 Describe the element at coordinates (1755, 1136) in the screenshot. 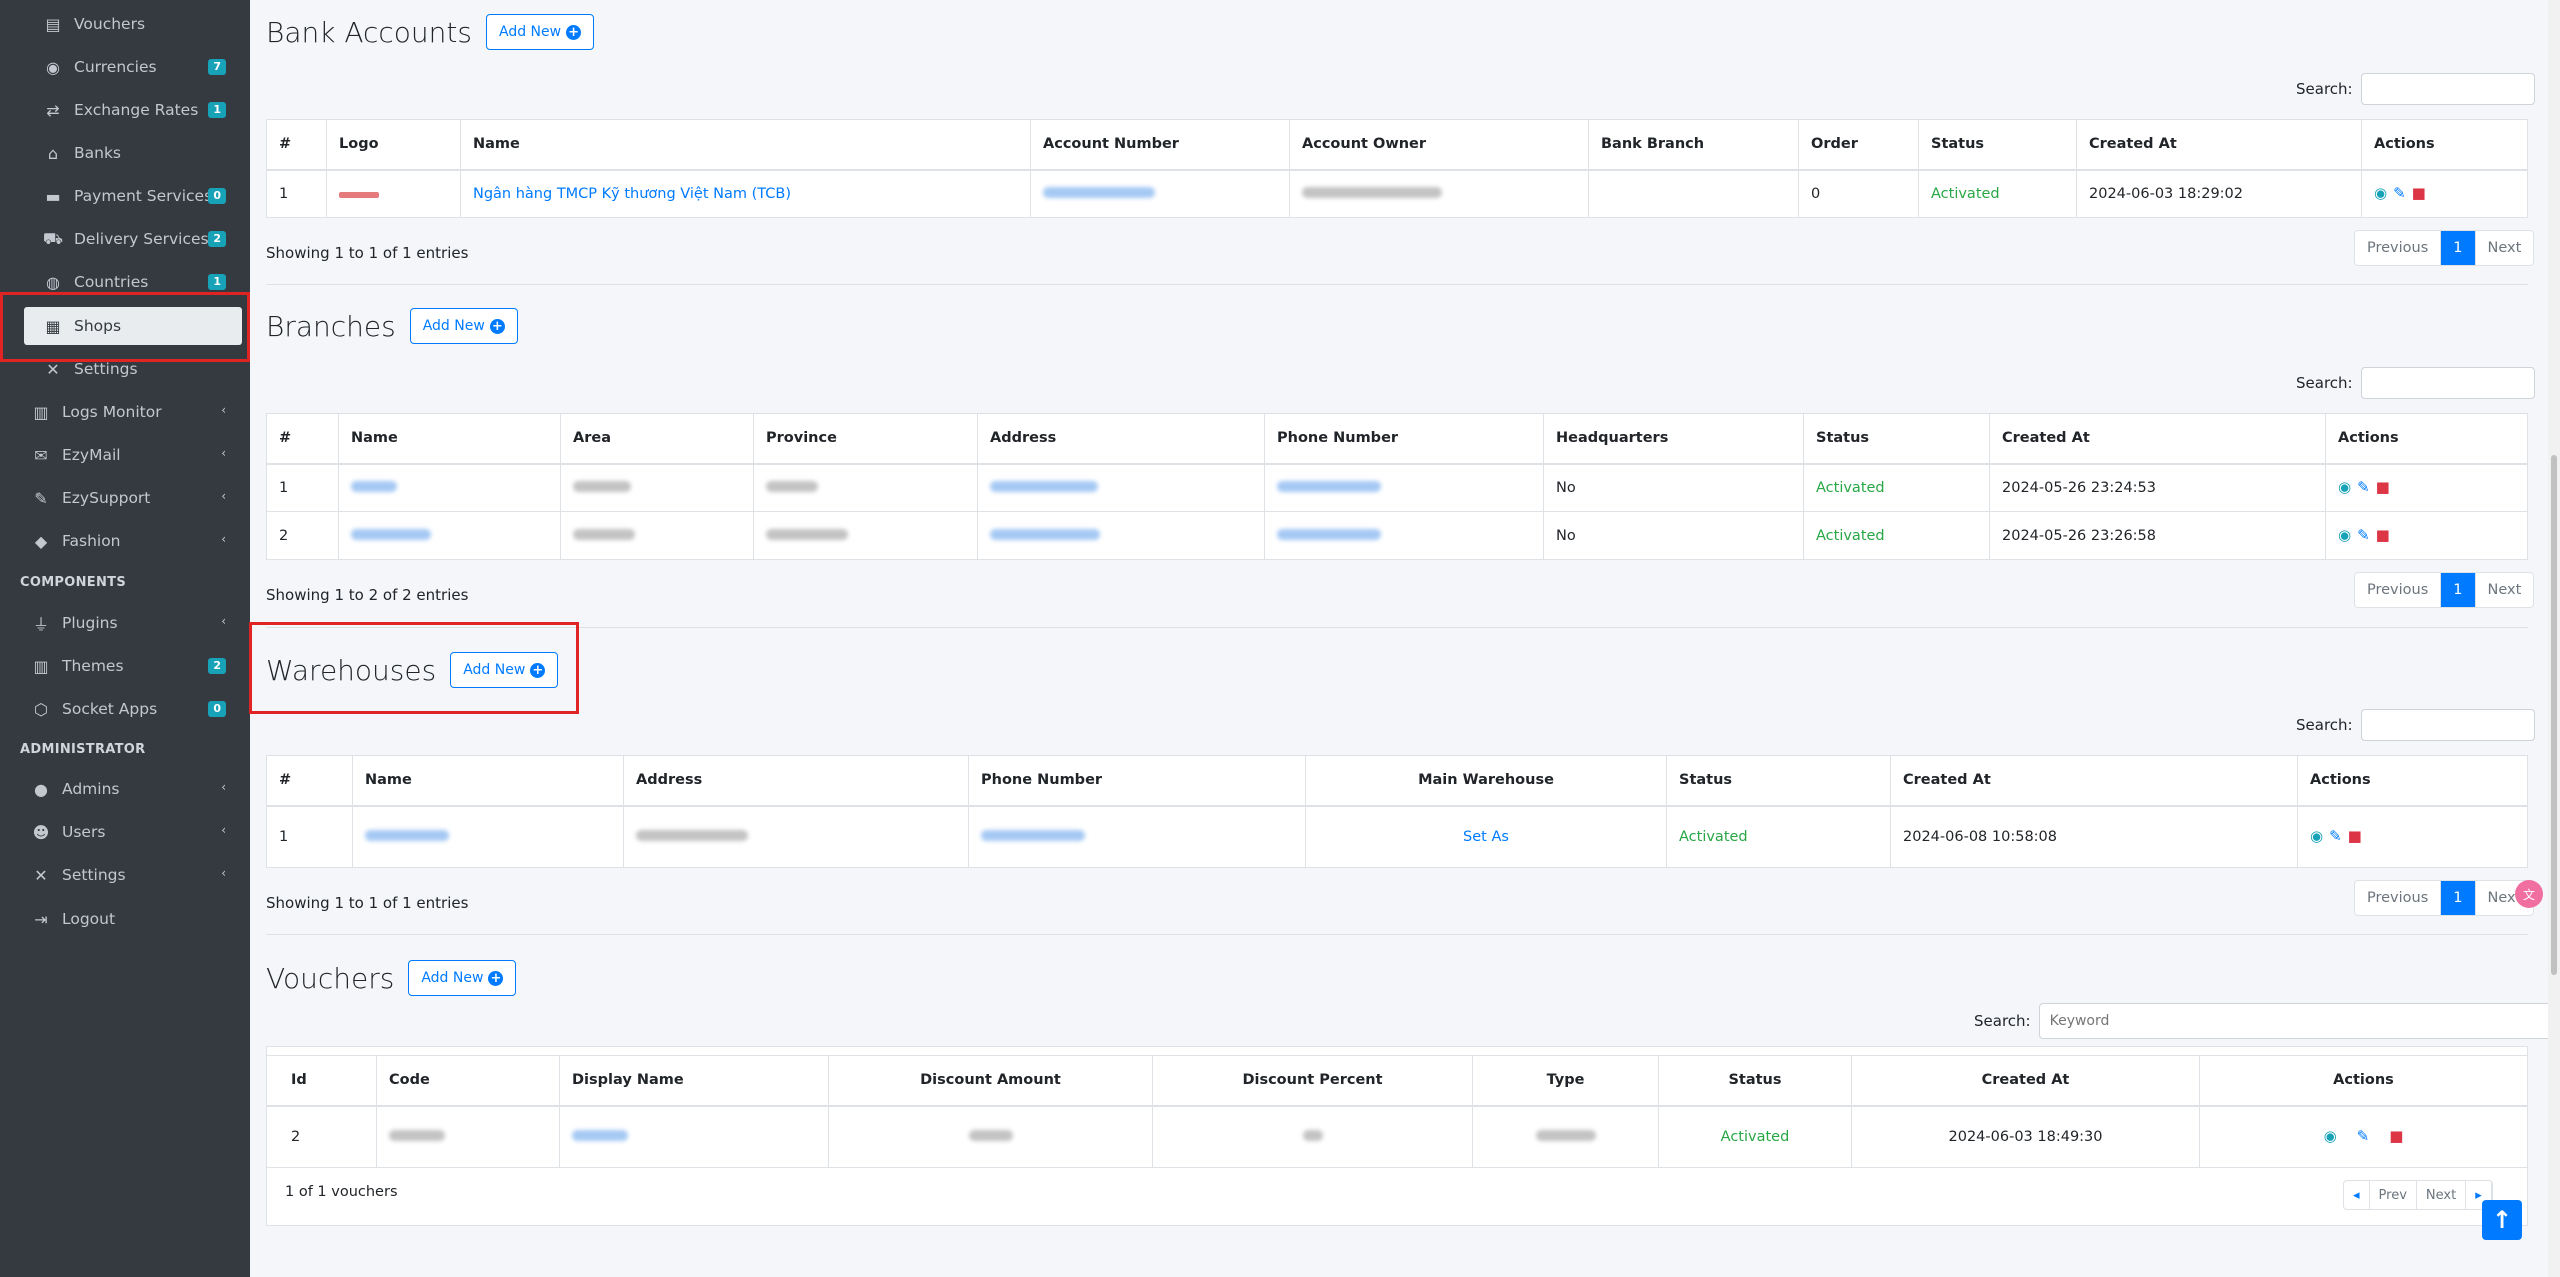

I see `status-badge: Activated` at that location.